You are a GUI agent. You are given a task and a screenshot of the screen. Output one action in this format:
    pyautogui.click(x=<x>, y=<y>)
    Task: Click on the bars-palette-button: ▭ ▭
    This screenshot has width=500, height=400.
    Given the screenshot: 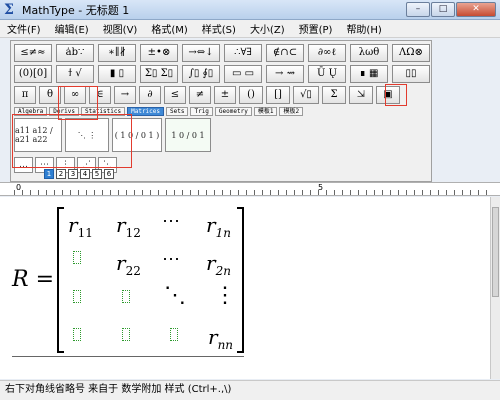 What is the action you would take?
    pyautogui.click(x=243, y=74)
    